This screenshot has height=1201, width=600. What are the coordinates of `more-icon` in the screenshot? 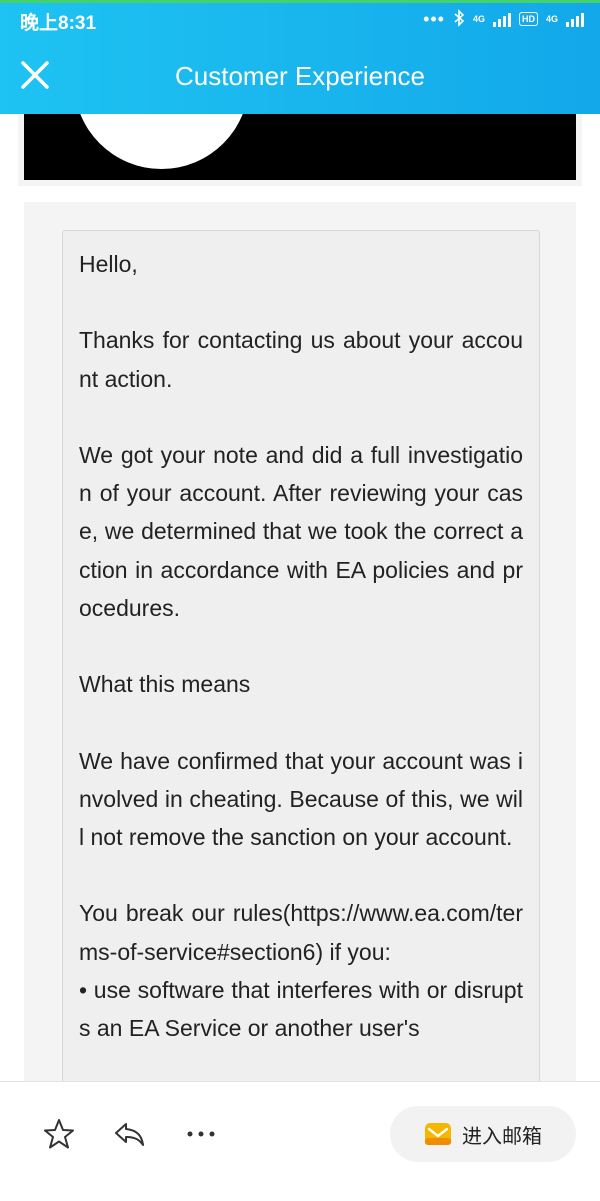 It's located at (201, 1134).